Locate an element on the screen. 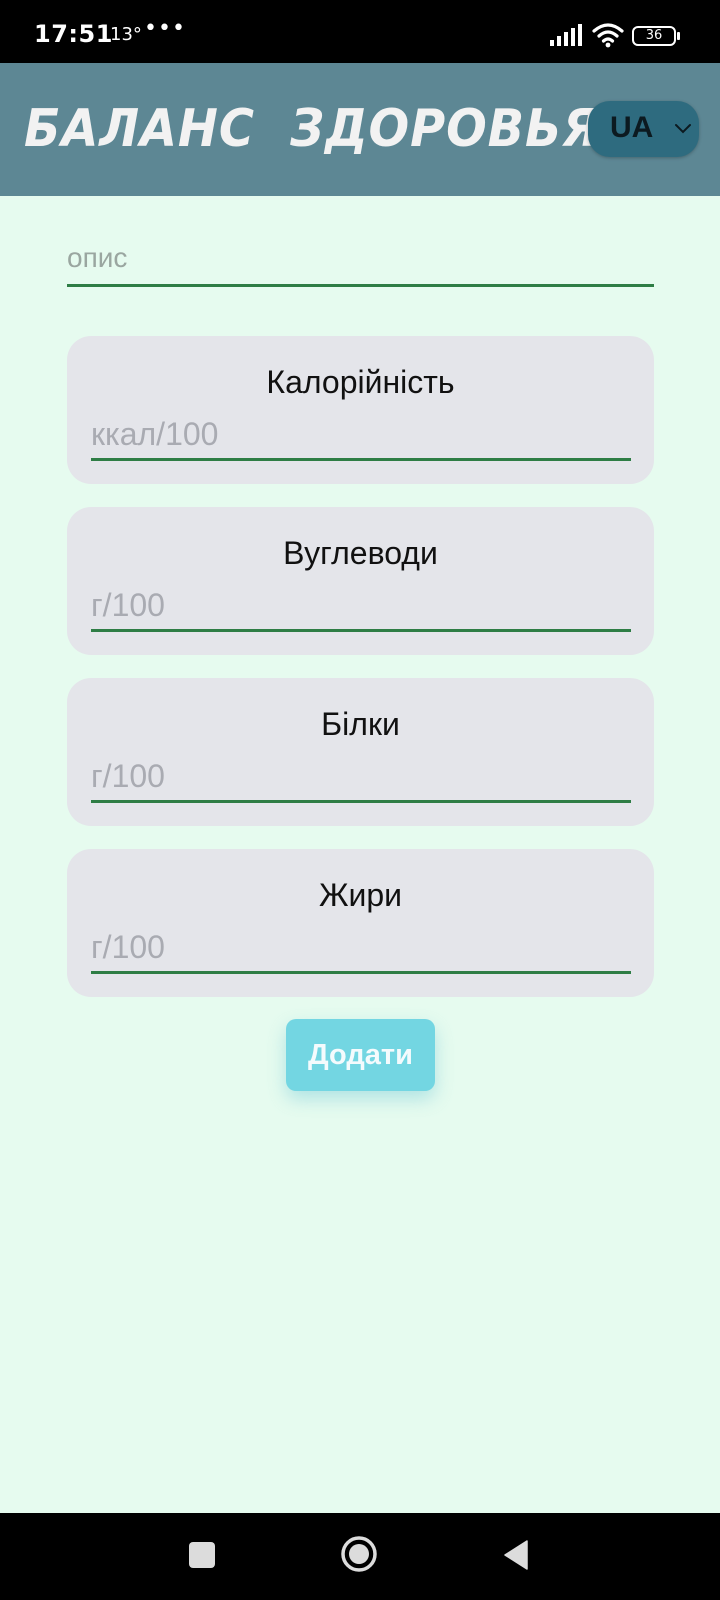 This screenshot has width=720, height=1600. proteins-input is located at coordinates (361, 776).